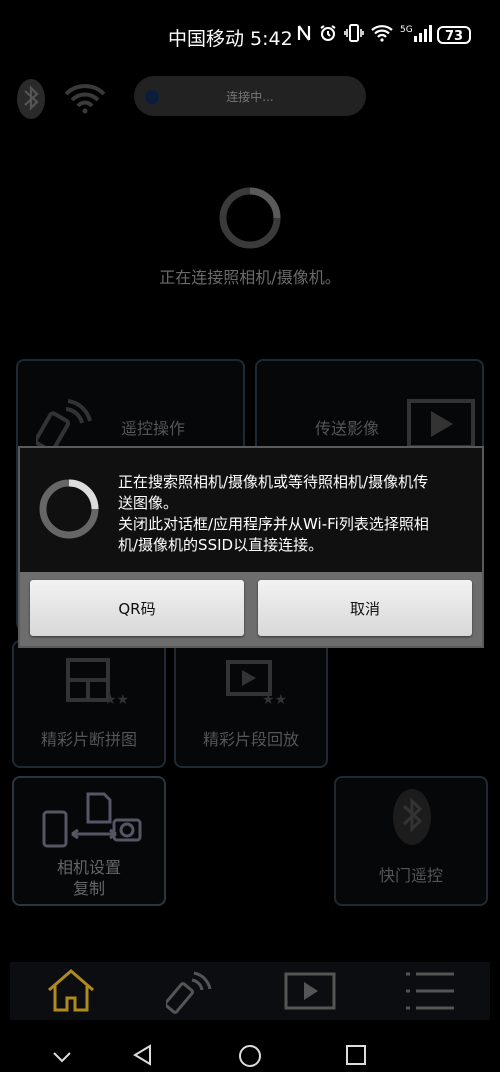 This screenshot has height=1072, width=500. I want to click on nav-hide-icon, so click(62, 1057).